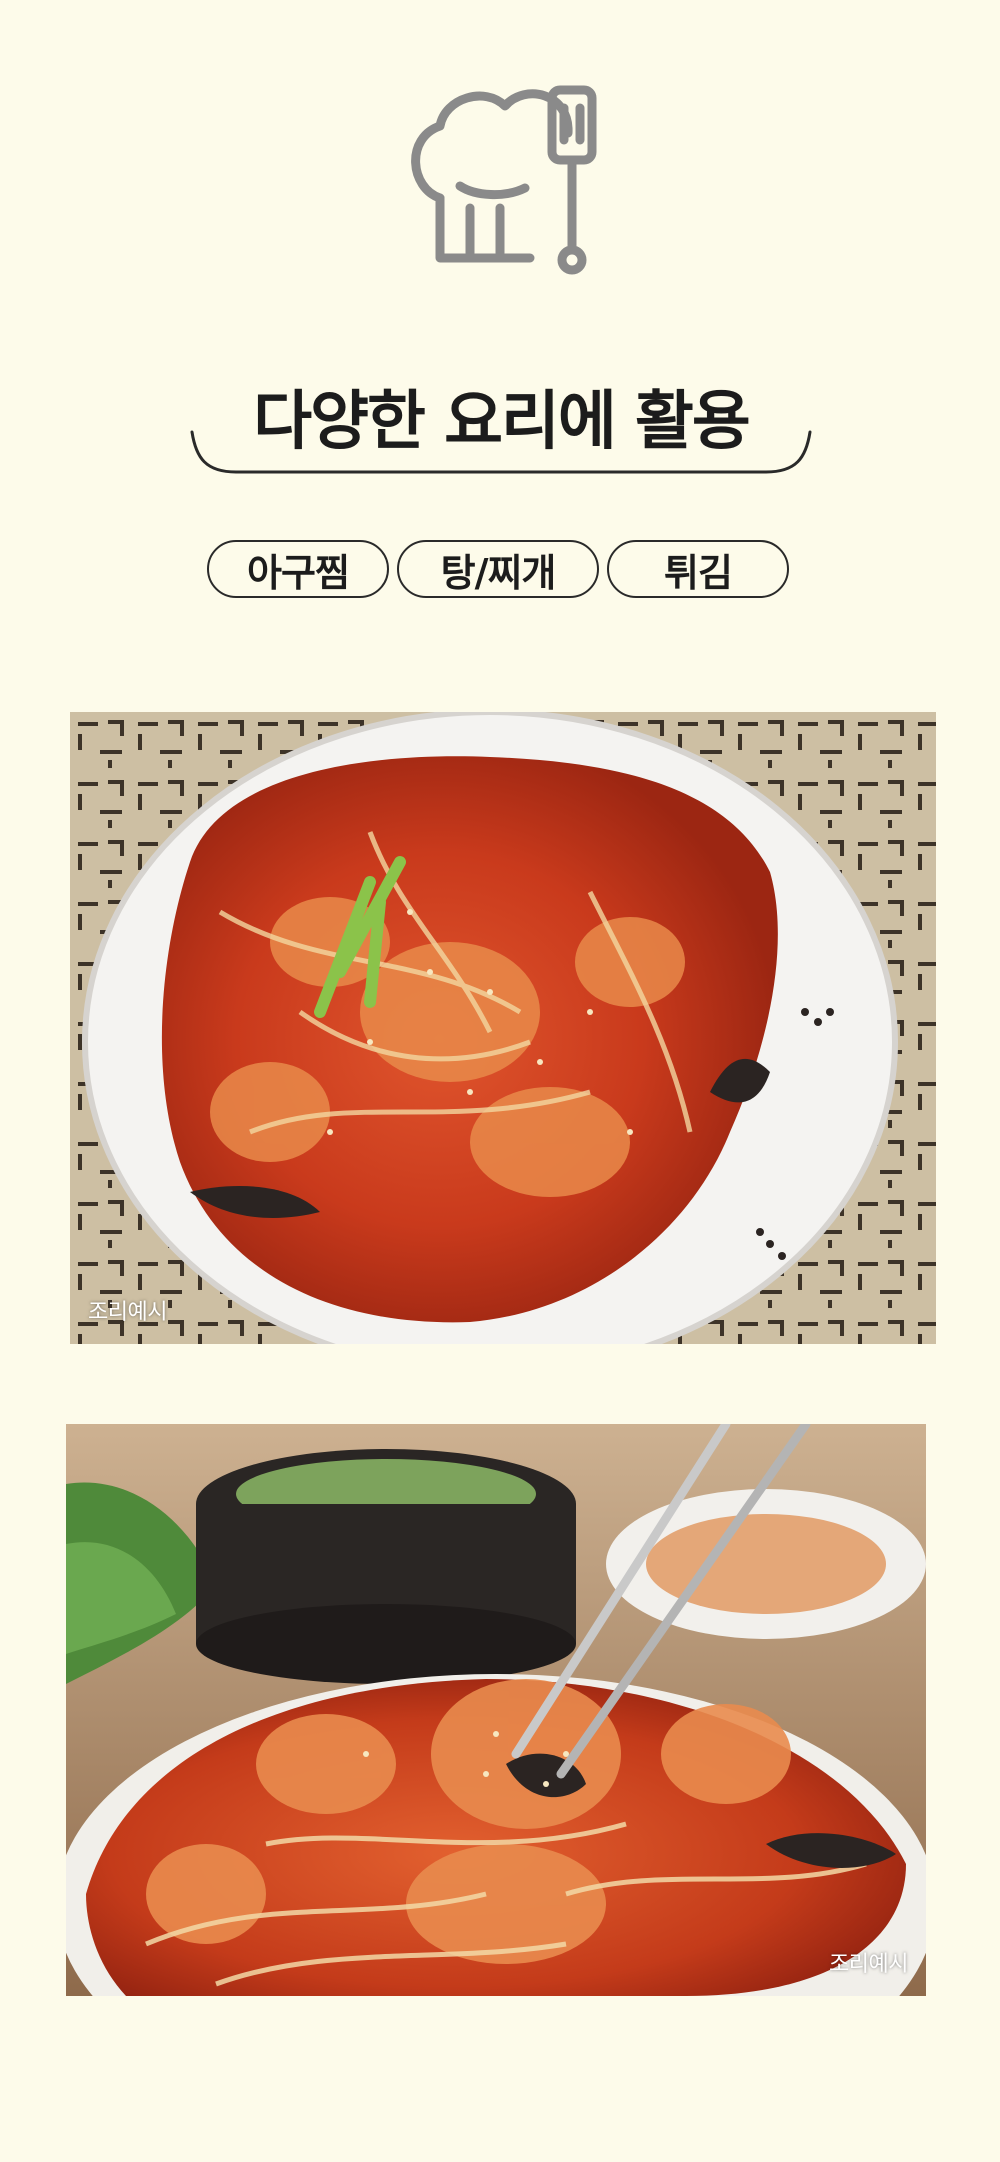 This screenshot has height=2162, width=1000. I want to click on tag-agujjim: 아구찜, so click(298, 569).